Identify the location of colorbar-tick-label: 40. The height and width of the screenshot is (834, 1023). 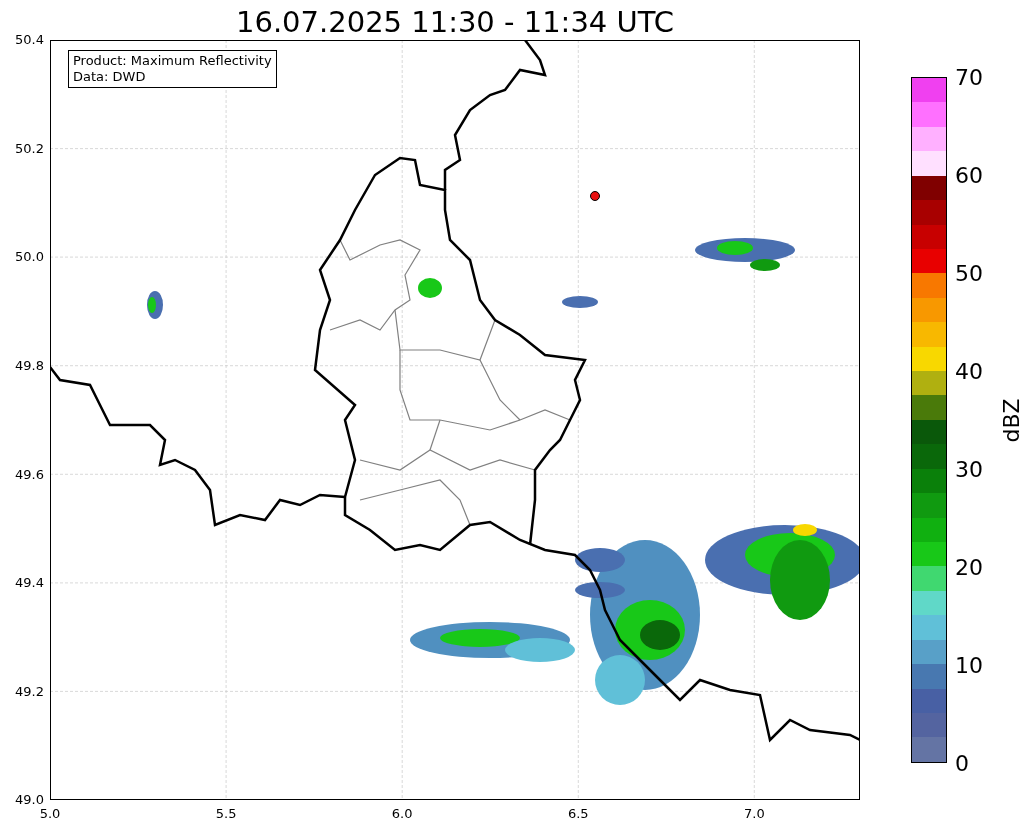
(969, 371).